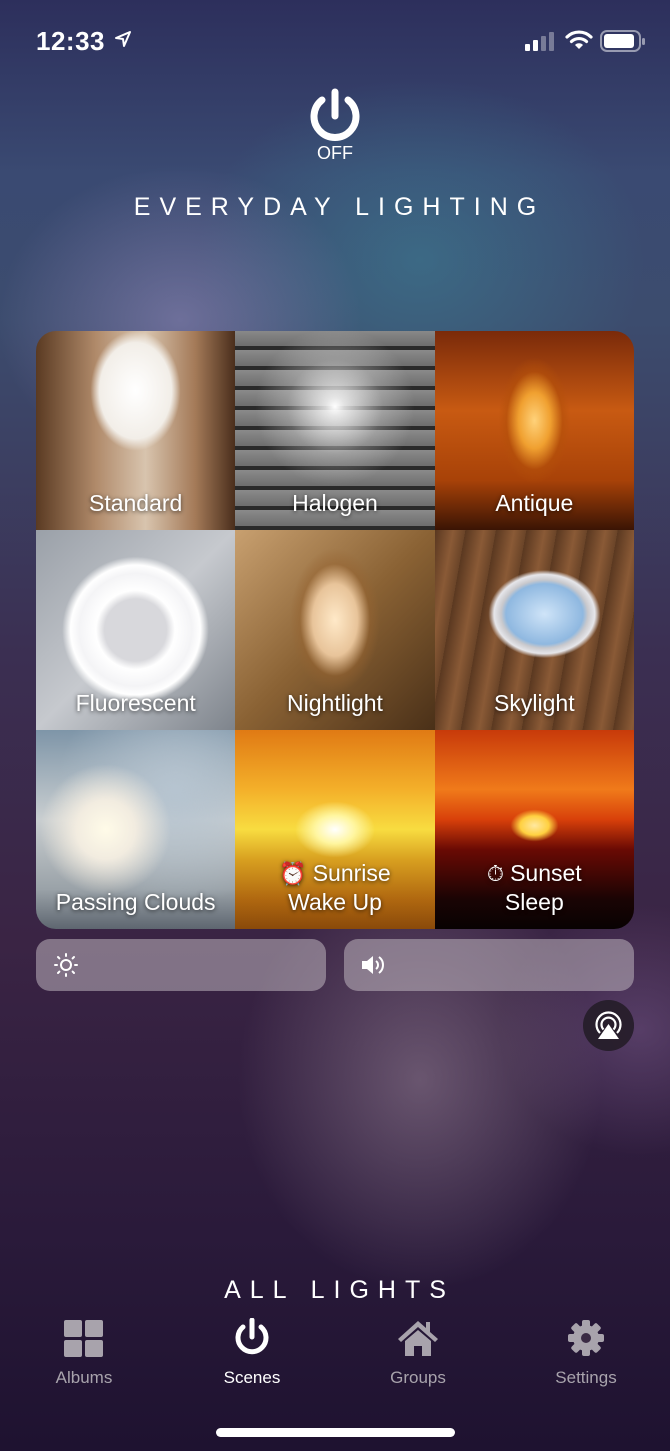 Image resolution: width=670 pixels, height=1451 pixels. I want to click on tab-label: Scenes, so click(252, 1377).